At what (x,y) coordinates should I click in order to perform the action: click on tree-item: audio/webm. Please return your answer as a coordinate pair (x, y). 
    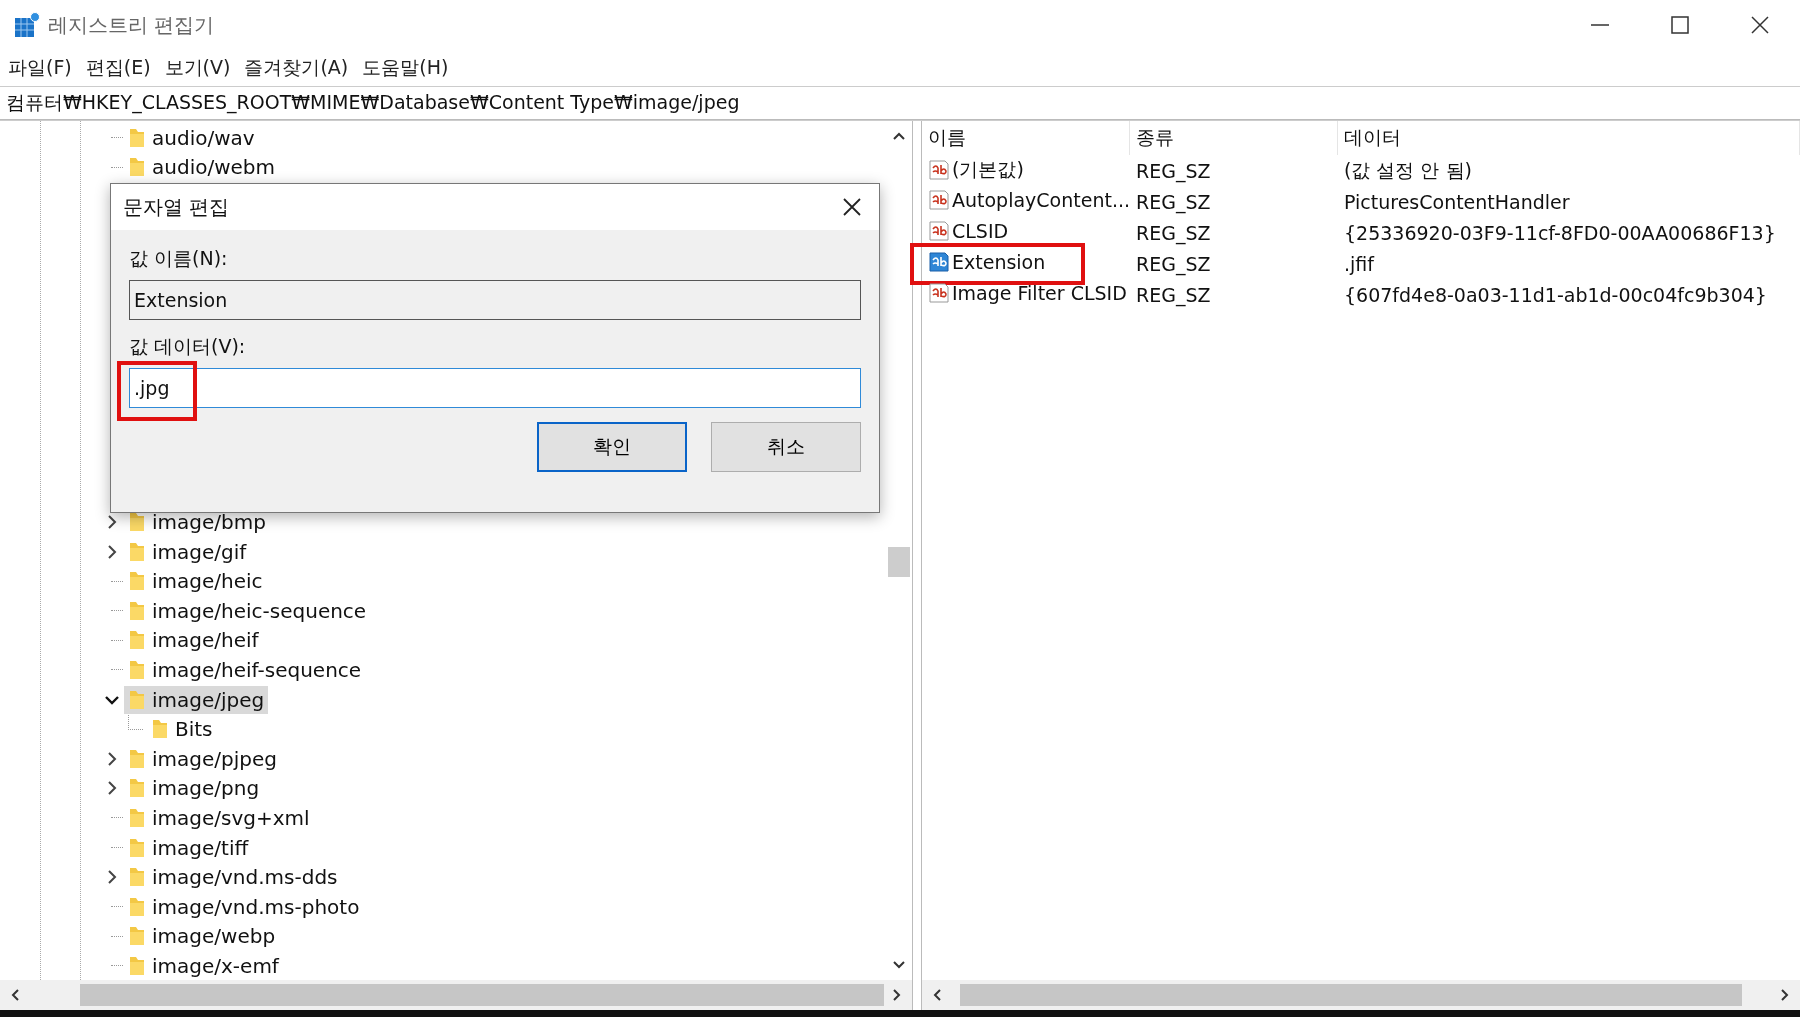
    Looking at the image, I should click on (201, 167).